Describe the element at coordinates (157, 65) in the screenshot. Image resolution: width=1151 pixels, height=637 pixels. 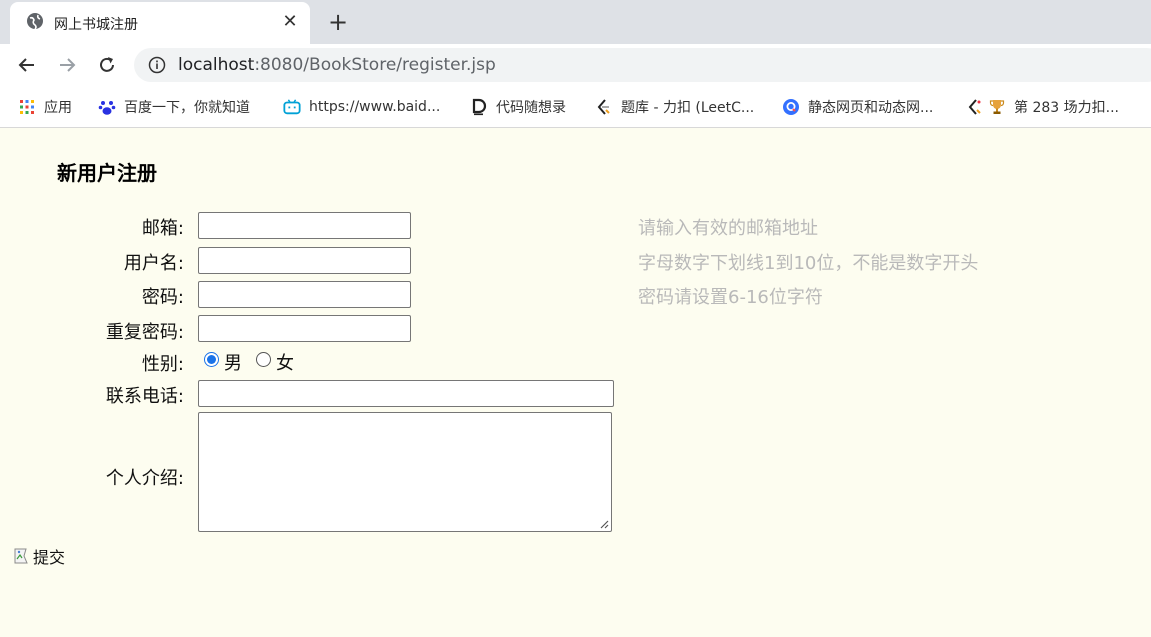
I see `info-icon` at that location.